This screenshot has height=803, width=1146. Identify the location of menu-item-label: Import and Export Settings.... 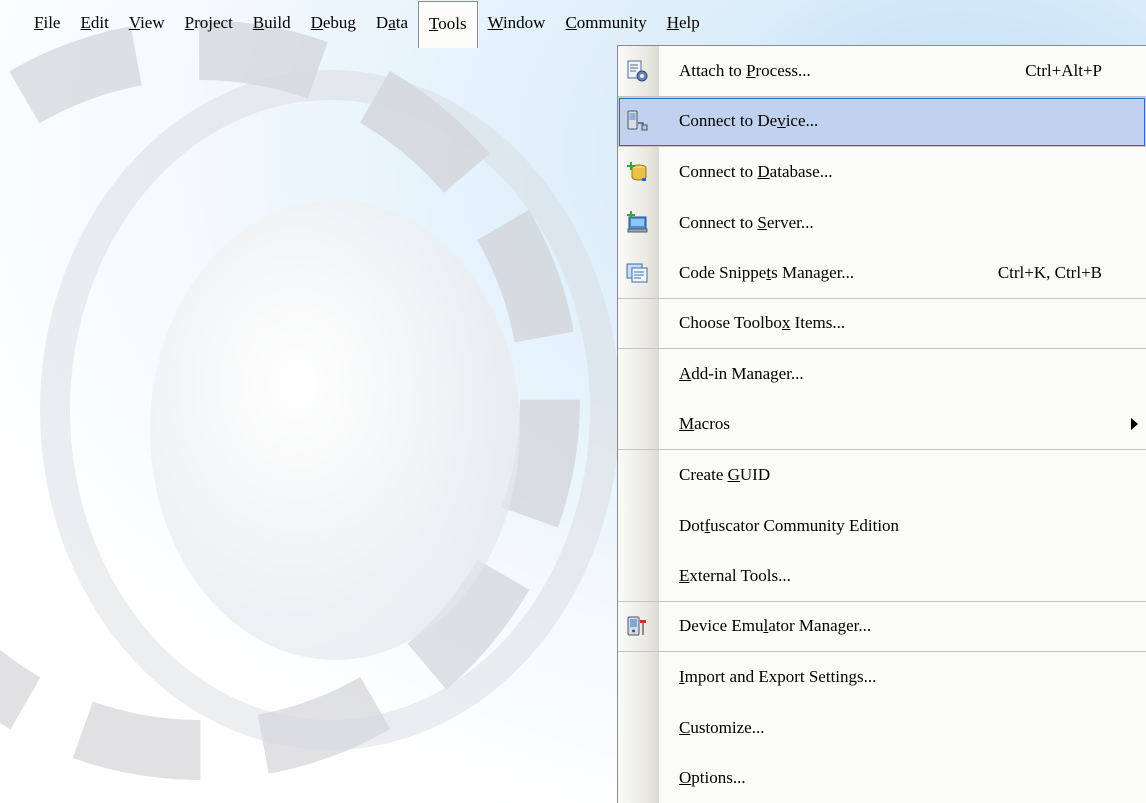
(778, 677).